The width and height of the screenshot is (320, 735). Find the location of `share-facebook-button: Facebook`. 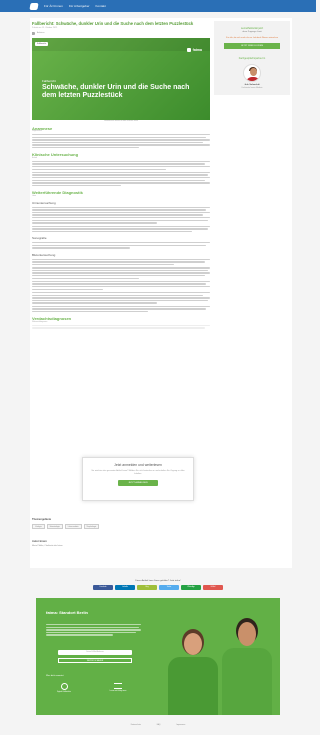

share-facebook-button: Facebook is located at coordinates (103, 587).